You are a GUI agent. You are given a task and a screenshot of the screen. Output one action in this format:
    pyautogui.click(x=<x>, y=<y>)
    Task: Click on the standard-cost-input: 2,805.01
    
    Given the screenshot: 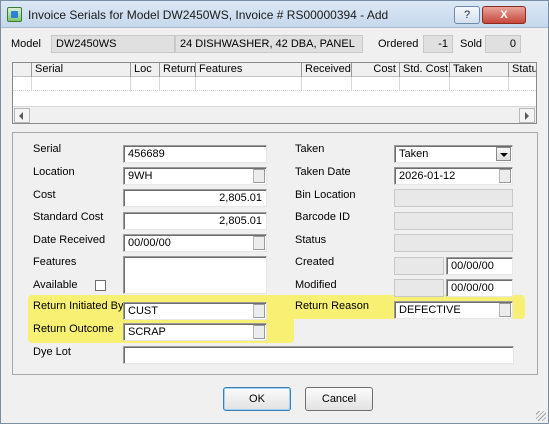 What is the action you would take?
    pyautogui.click(x=195, y=221)
    